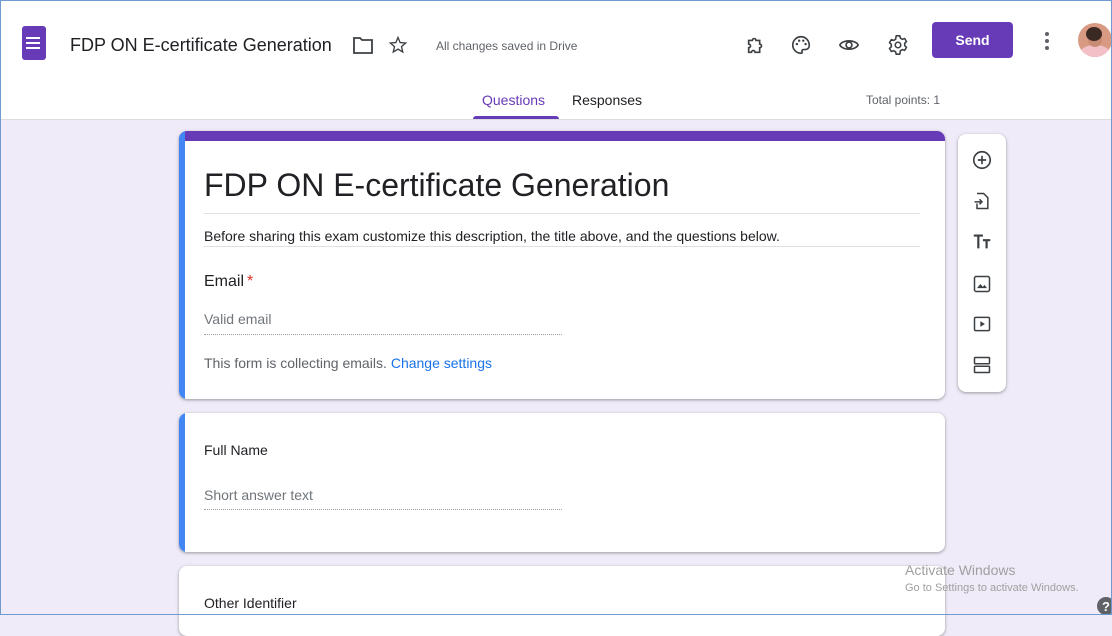 This screenshot has height=636, width=1112. Describe the element at coordinates (258, 495) in the screenshot. I see `short-answer-placeholder: Short answer text` at that location.